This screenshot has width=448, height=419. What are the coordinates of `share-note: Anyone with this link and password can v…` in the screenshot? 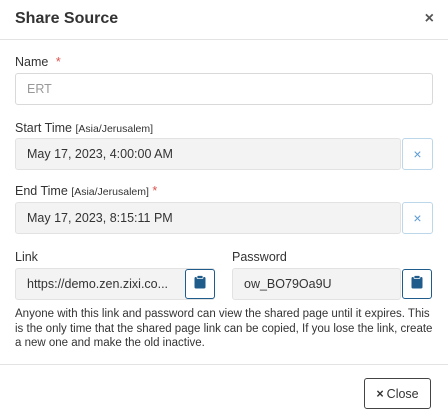 It's located at (224, 328).